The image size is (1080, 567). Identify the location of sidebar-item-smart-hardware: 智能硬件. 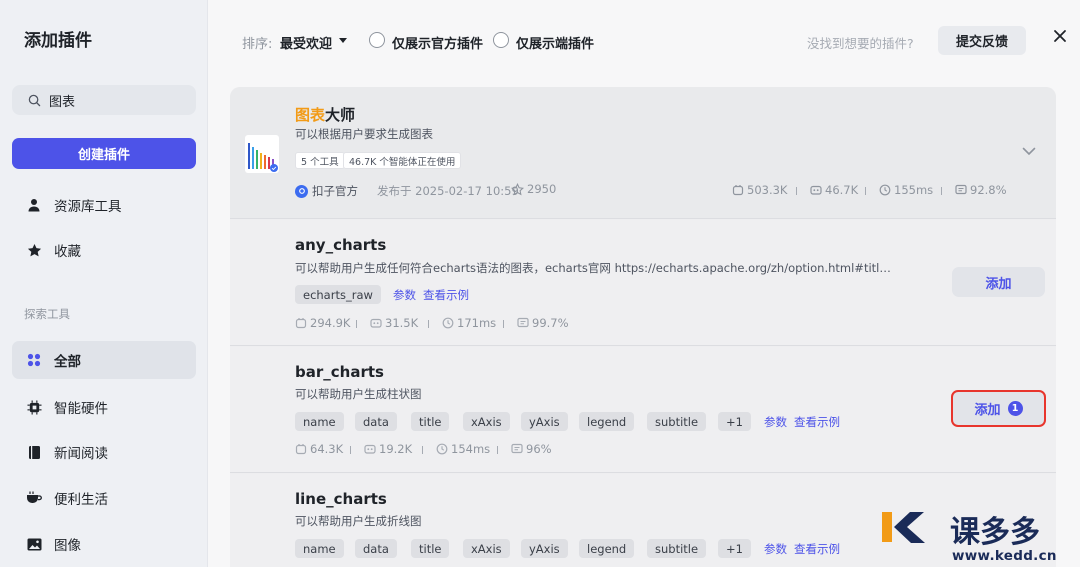
(104, 407).